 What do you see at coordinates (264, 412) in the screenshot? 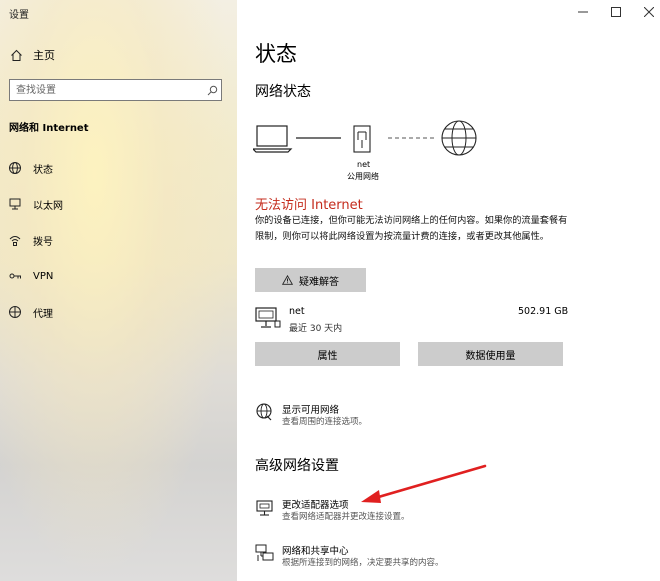
I see `globe-network-icon` at bounding box center [264, 412].